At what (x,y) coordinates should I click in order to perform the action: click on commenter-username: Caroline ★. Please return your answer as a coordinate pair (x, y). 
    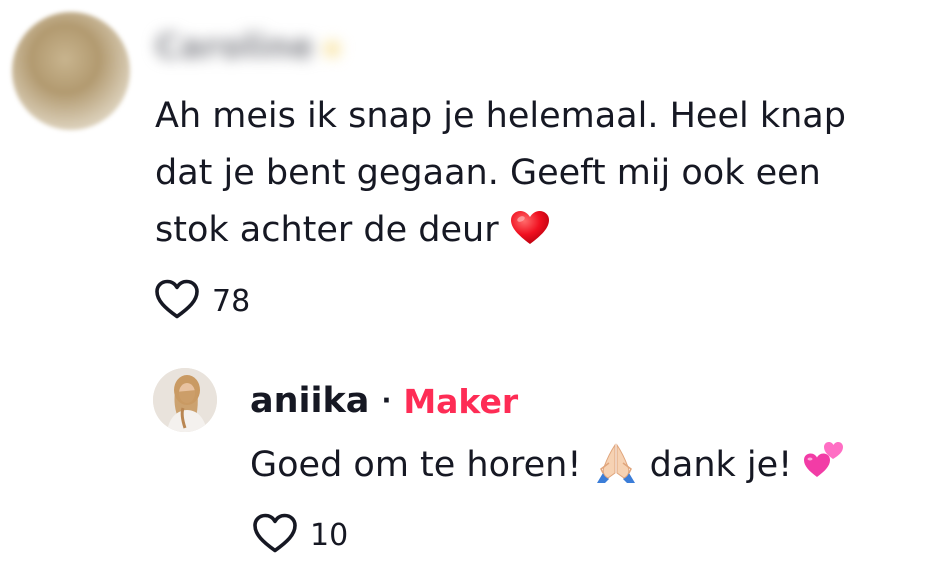
    Looking at the image, I should click on (250, 47).